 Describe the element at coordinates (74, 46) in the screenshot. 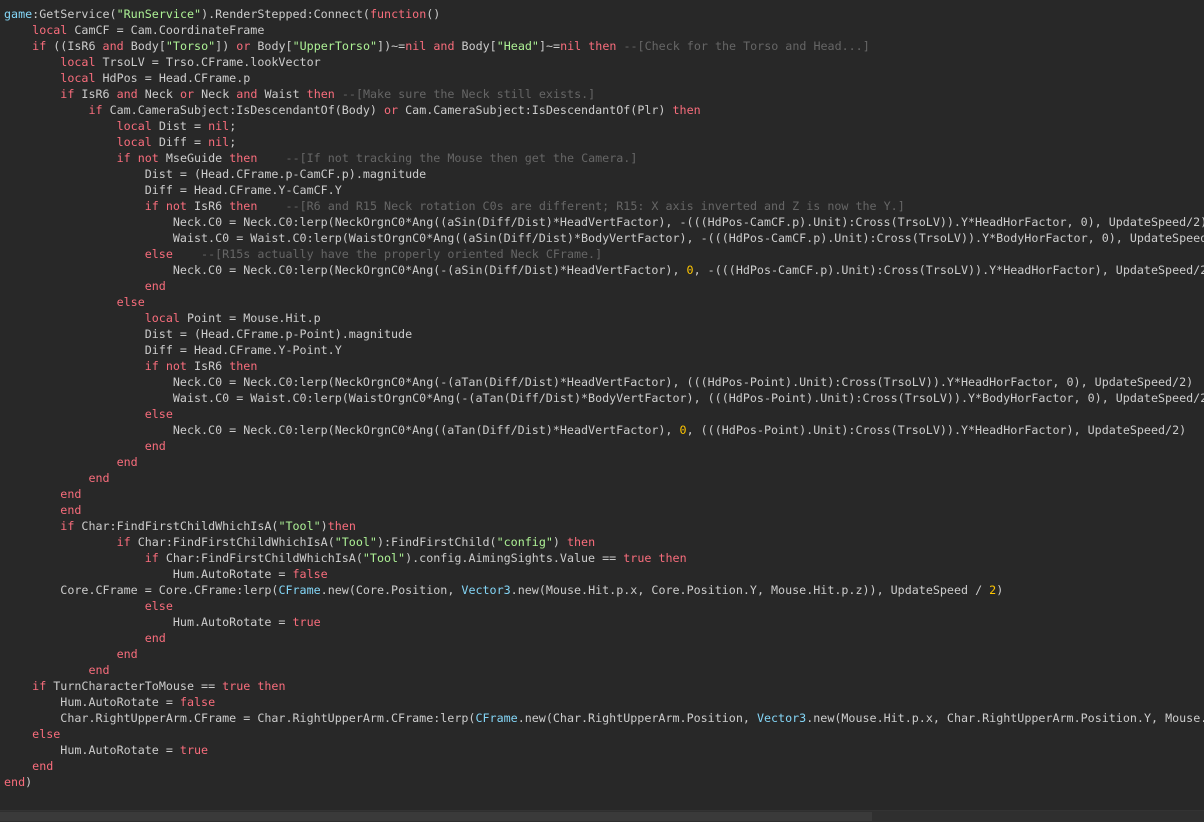

I see `code-token: ((IsR6` at that location.